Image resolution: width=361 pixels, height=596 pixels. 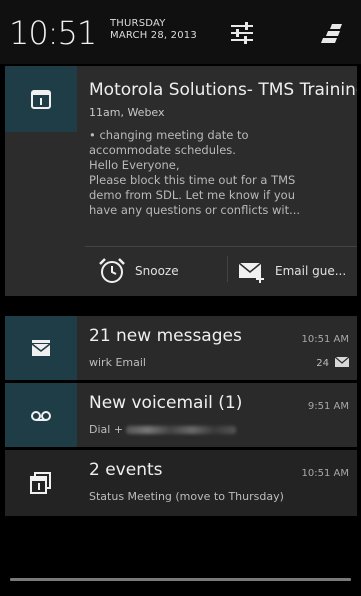 I want to click on notification-title: 2 events, so click(x=126, y=470).